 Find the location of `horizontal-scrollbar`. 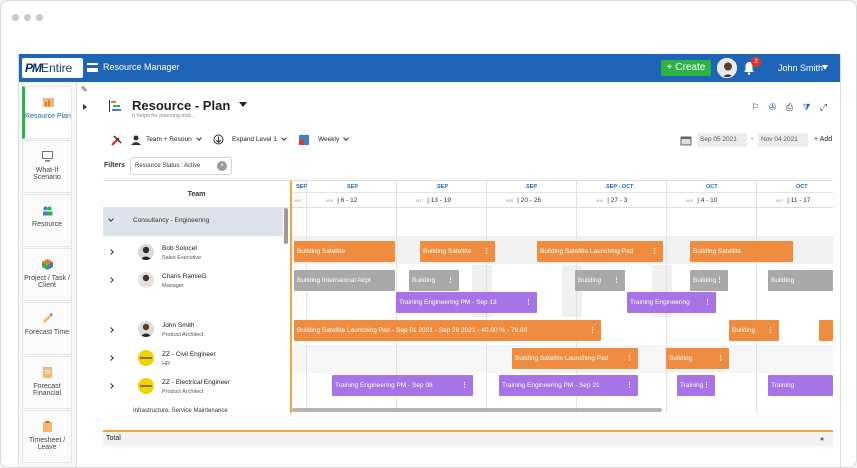

horizontal-scrollbar is located at coordinates (477, 410).